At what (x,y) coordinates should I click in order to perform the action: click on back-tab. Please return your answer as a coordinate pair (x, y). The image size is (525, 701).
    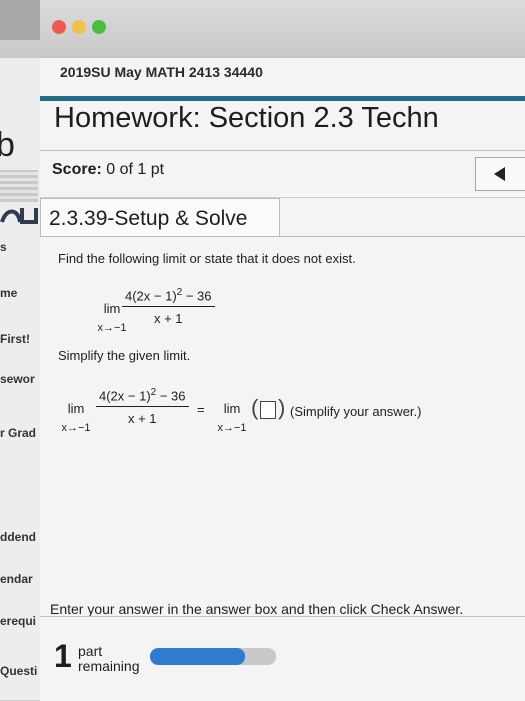
    Looking at the image, I should click on (20, 20).